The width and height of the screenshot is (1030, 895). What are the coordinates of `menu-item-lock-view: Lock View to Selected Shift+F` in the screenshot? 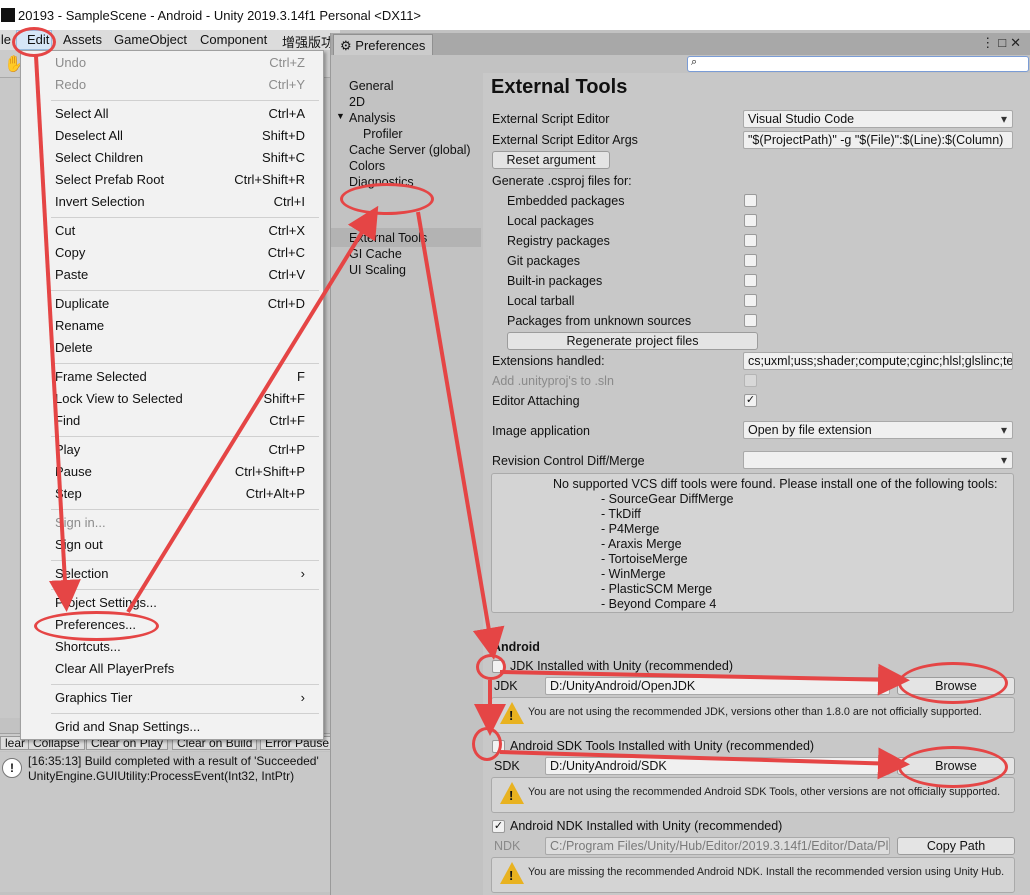 It's located at (180, 399).